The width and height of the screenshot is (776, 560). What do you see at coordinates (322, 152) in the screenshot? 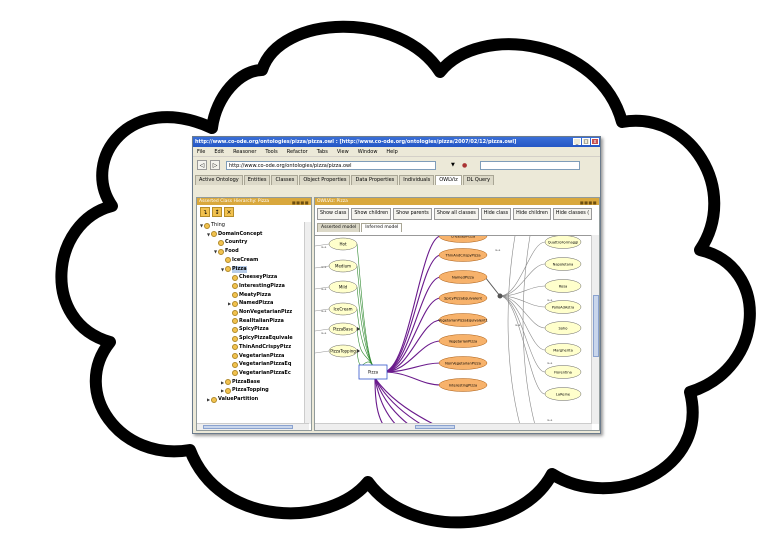
I see `menu-tabs: Tabs` at bounding box center [322, 152].